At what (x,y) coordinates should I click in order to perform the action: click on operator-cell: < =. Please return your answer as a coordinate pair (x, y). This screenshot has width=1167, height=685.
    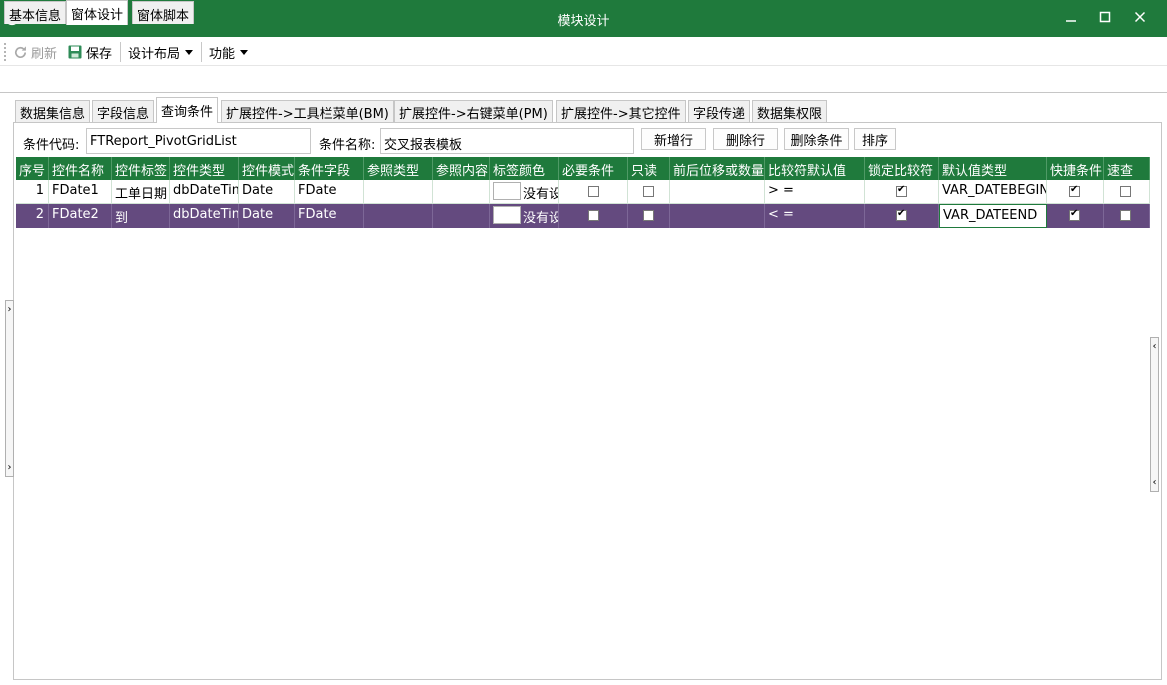
    Looking at the image, I should click on (815, 216).